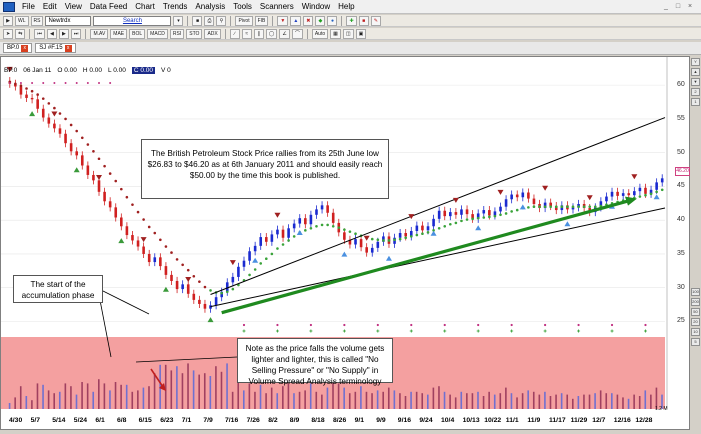 The image size is (701, 434). Describe the element at coordinates (68, 20) in the screenshot. I see `symbol-input: Newtrdx` at that location.